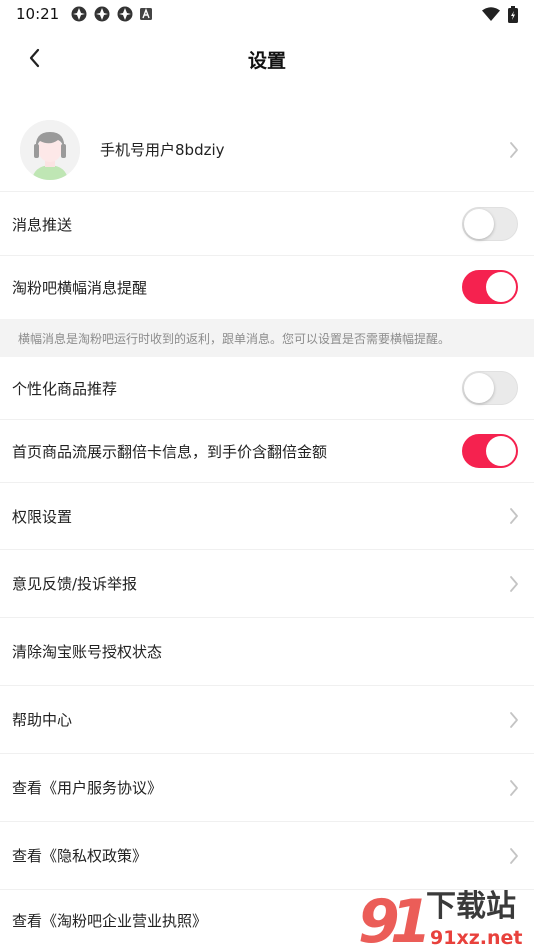 Image resolution: width=534 pixels, height=950 pixels. I want to click on banner-reminder-toggle, so click(490, 287).